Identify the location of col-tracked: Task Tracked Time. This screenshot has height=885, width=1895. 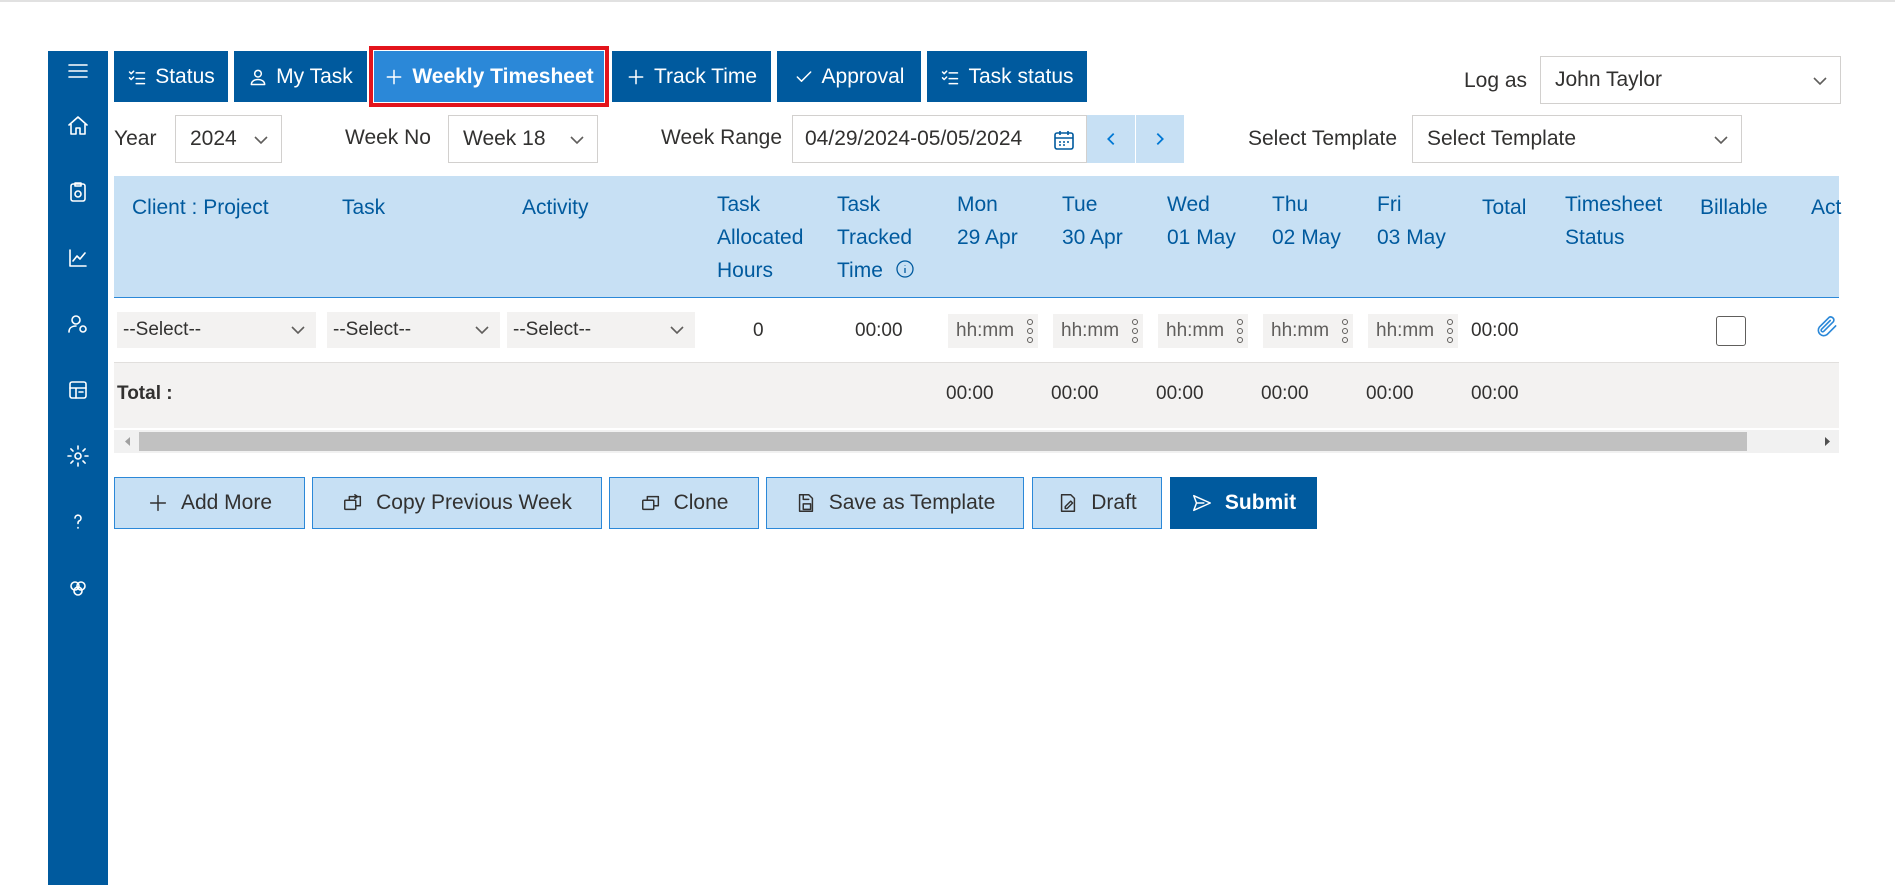
(876, 237).